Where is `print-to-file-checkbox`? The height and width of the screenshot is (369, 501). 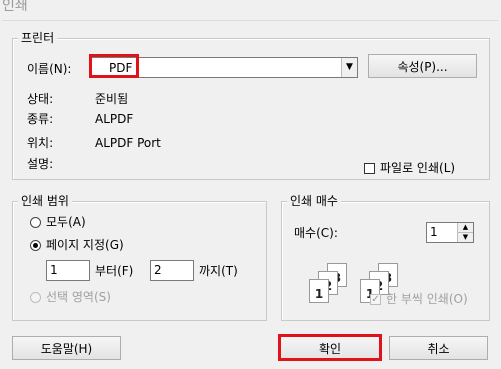 print-to-file-checkbox is located at coordinates (369, 168).